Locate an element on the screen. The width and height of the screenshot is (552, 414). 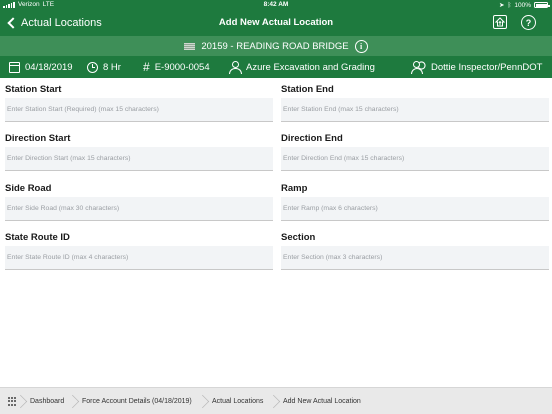
home-upload-glyph is located at coordinates (500, 22).